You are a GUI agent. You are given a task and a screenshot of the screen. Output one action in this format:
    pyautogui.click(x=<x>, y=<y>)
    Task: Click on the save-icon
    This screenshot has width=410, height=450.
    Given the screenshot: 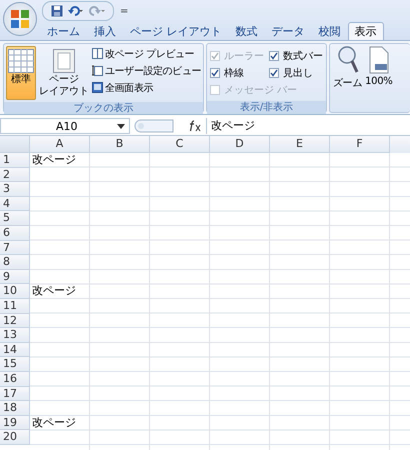 What is the action you would take?
    pyautogui.click(x=57, y=11)
    